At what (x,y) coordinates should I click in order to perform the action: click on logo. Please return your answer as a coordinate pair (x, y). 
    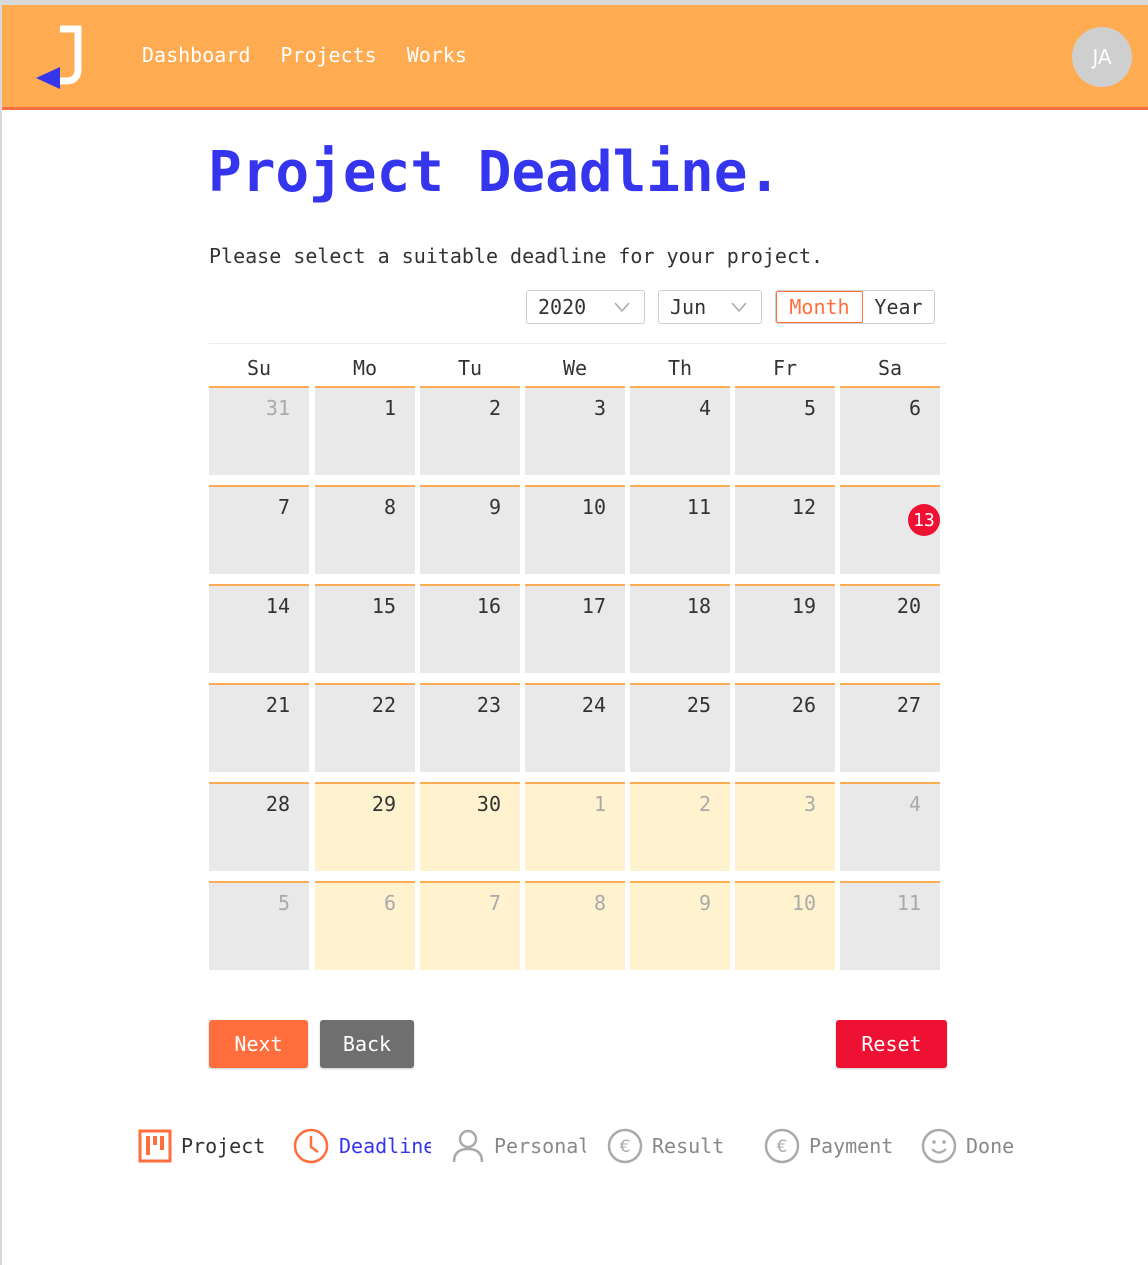
    Looking at the image, I should click on (62, 58).